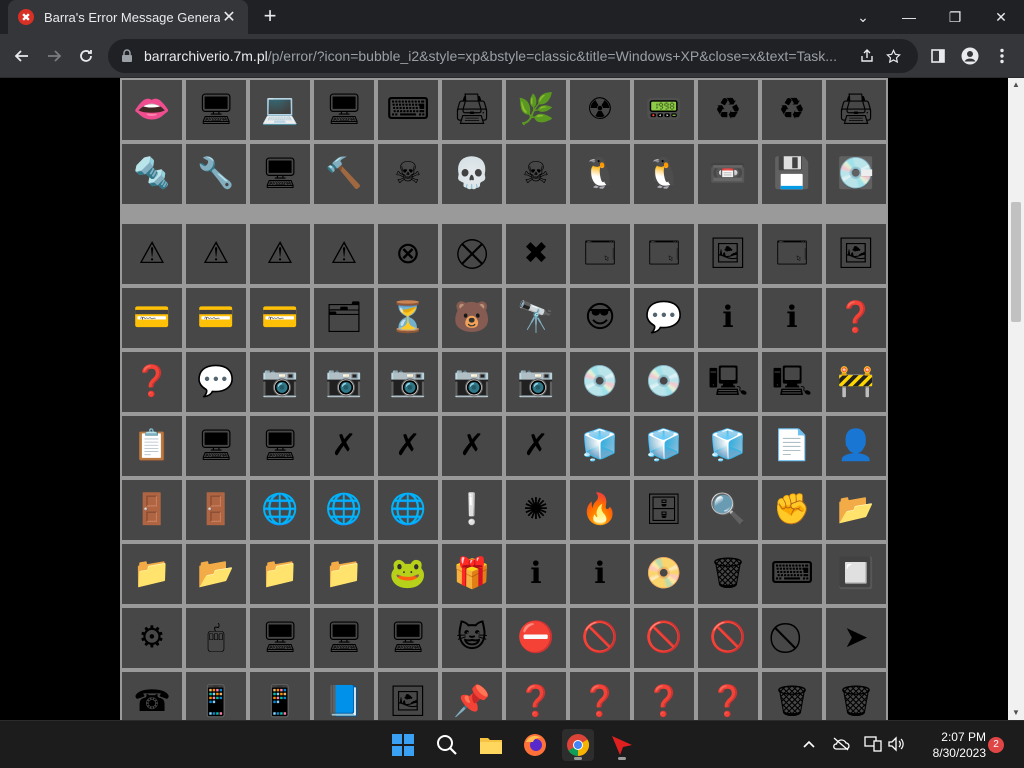  I want to click on icon-option: 🗄, so click(664, 510).